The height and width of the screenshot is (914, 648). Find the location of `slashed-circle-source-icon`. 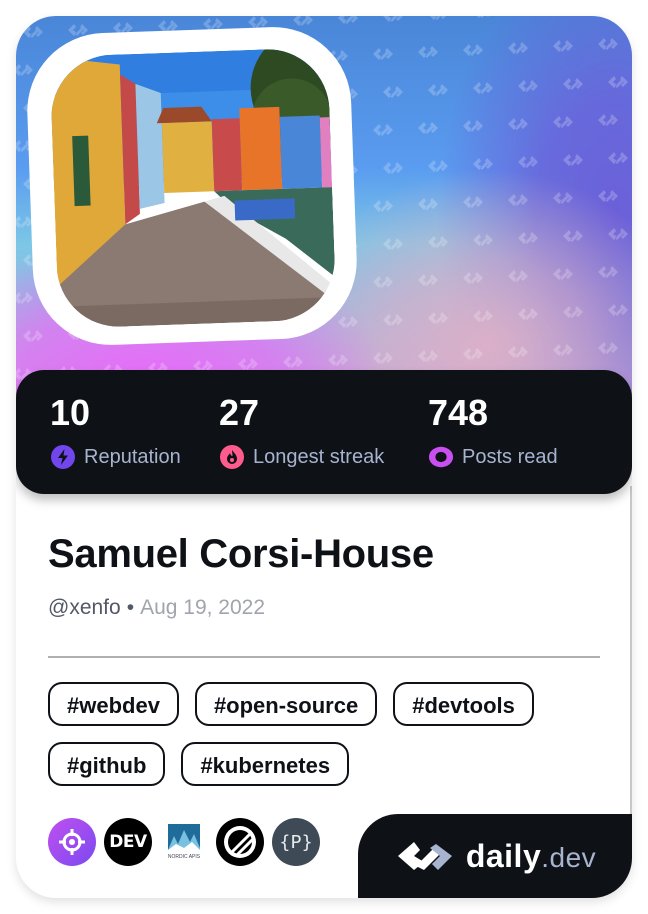

slashed-circle-source-icon is located at coordinates (240, 842).